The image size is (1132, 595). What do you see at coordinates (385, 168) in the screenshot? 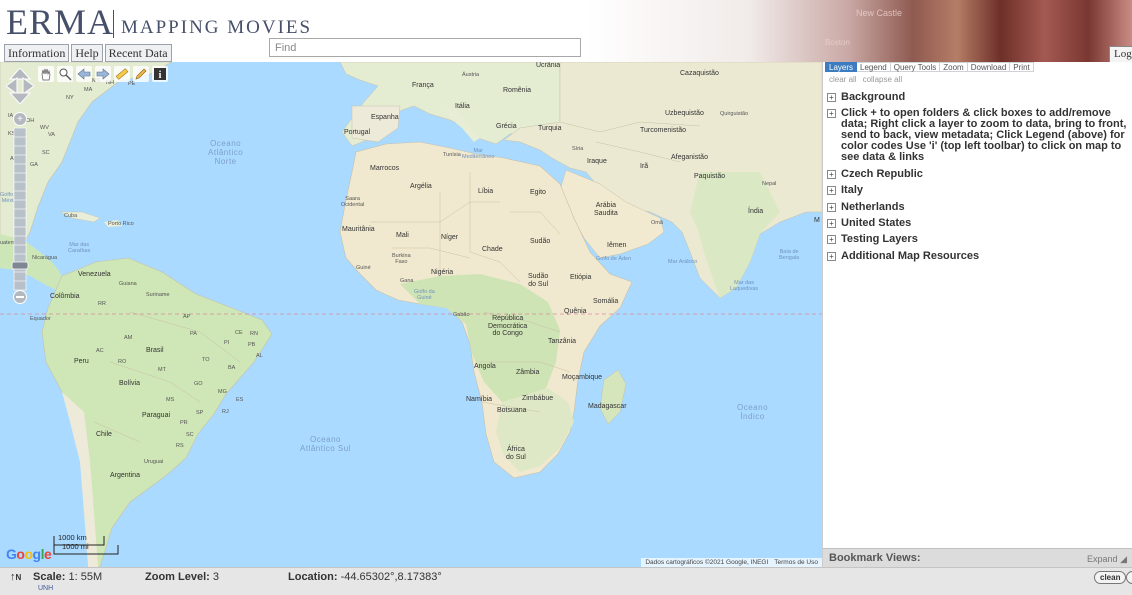
I see `map-label: Marrocos` at bounding box center [385, 168].